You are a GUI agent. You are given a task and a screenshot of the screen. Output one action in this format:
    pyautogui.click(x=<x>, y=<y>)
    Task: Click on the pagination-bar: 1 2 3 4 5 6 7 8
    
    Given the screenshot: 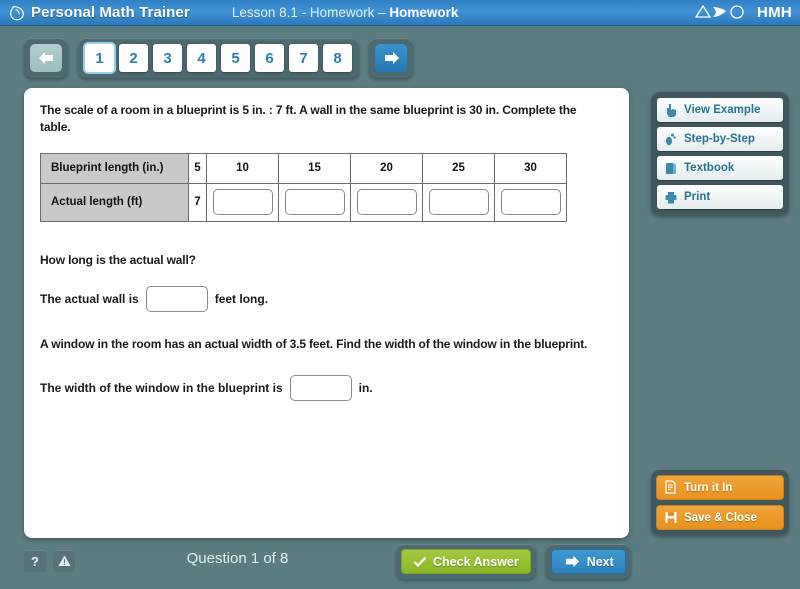 What is the action you would take?
    pyautogui.click(x=218, y=58)
    